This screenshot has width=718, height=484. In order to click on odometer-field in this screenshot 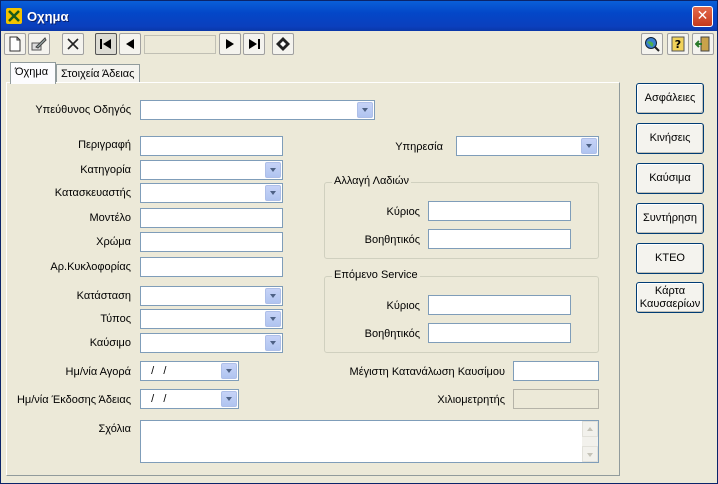, I will do `click(556, 399)`.